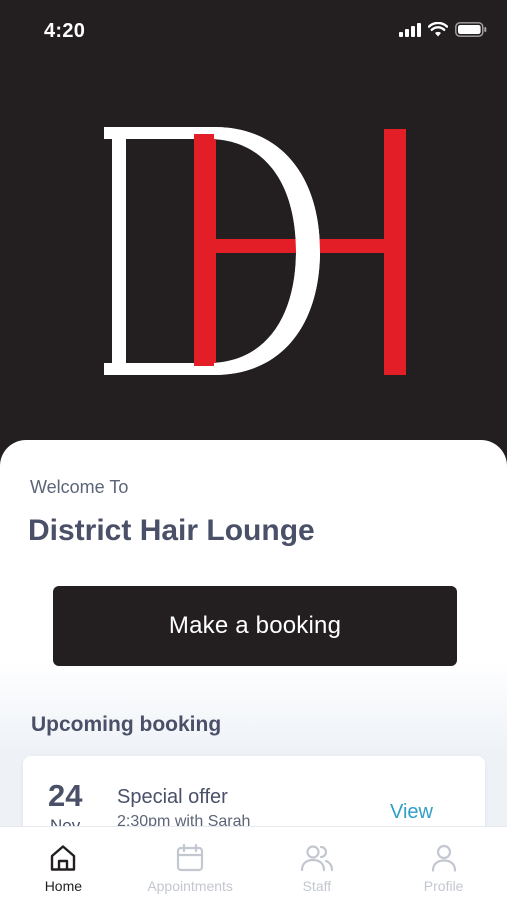 The height and width of the screenshot is (900, 507). I want to click on nav-staff-label: Staff, so click(317, 886).